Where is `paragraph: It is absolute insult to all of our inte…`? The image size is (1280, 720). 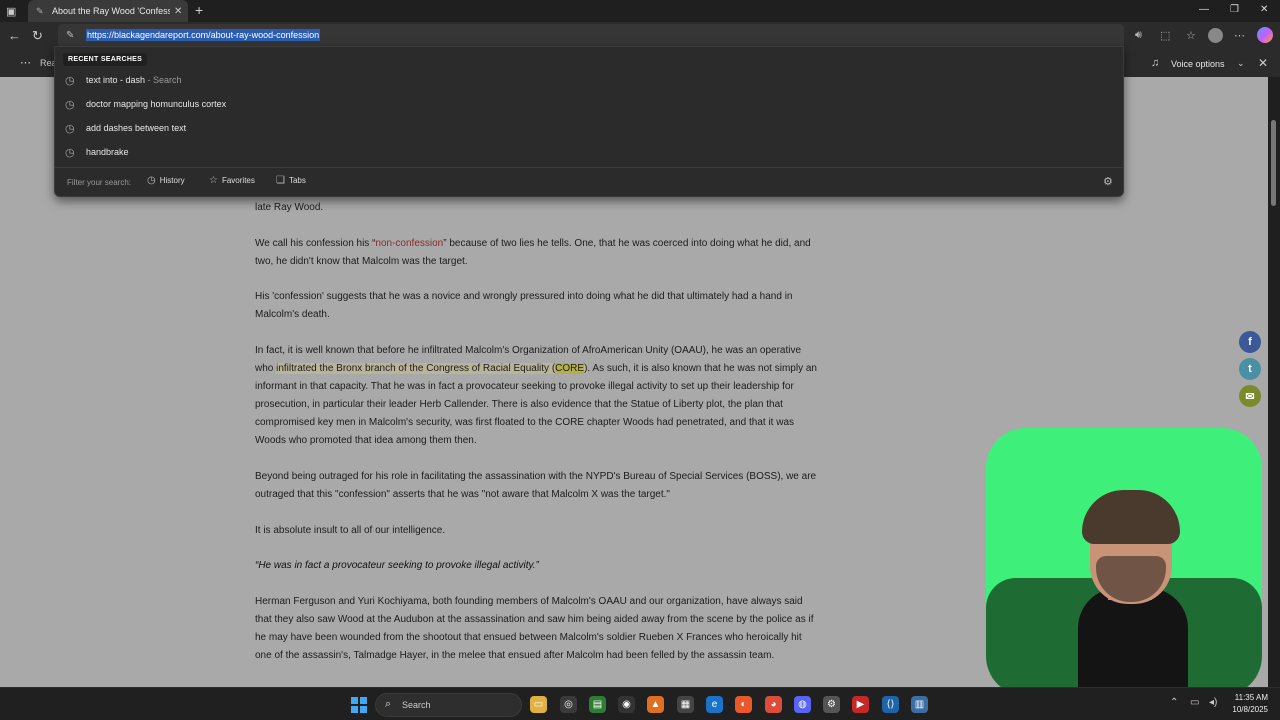 paragraph: It is absolute insult to all of our inte… is located at coordinates (350, 530).